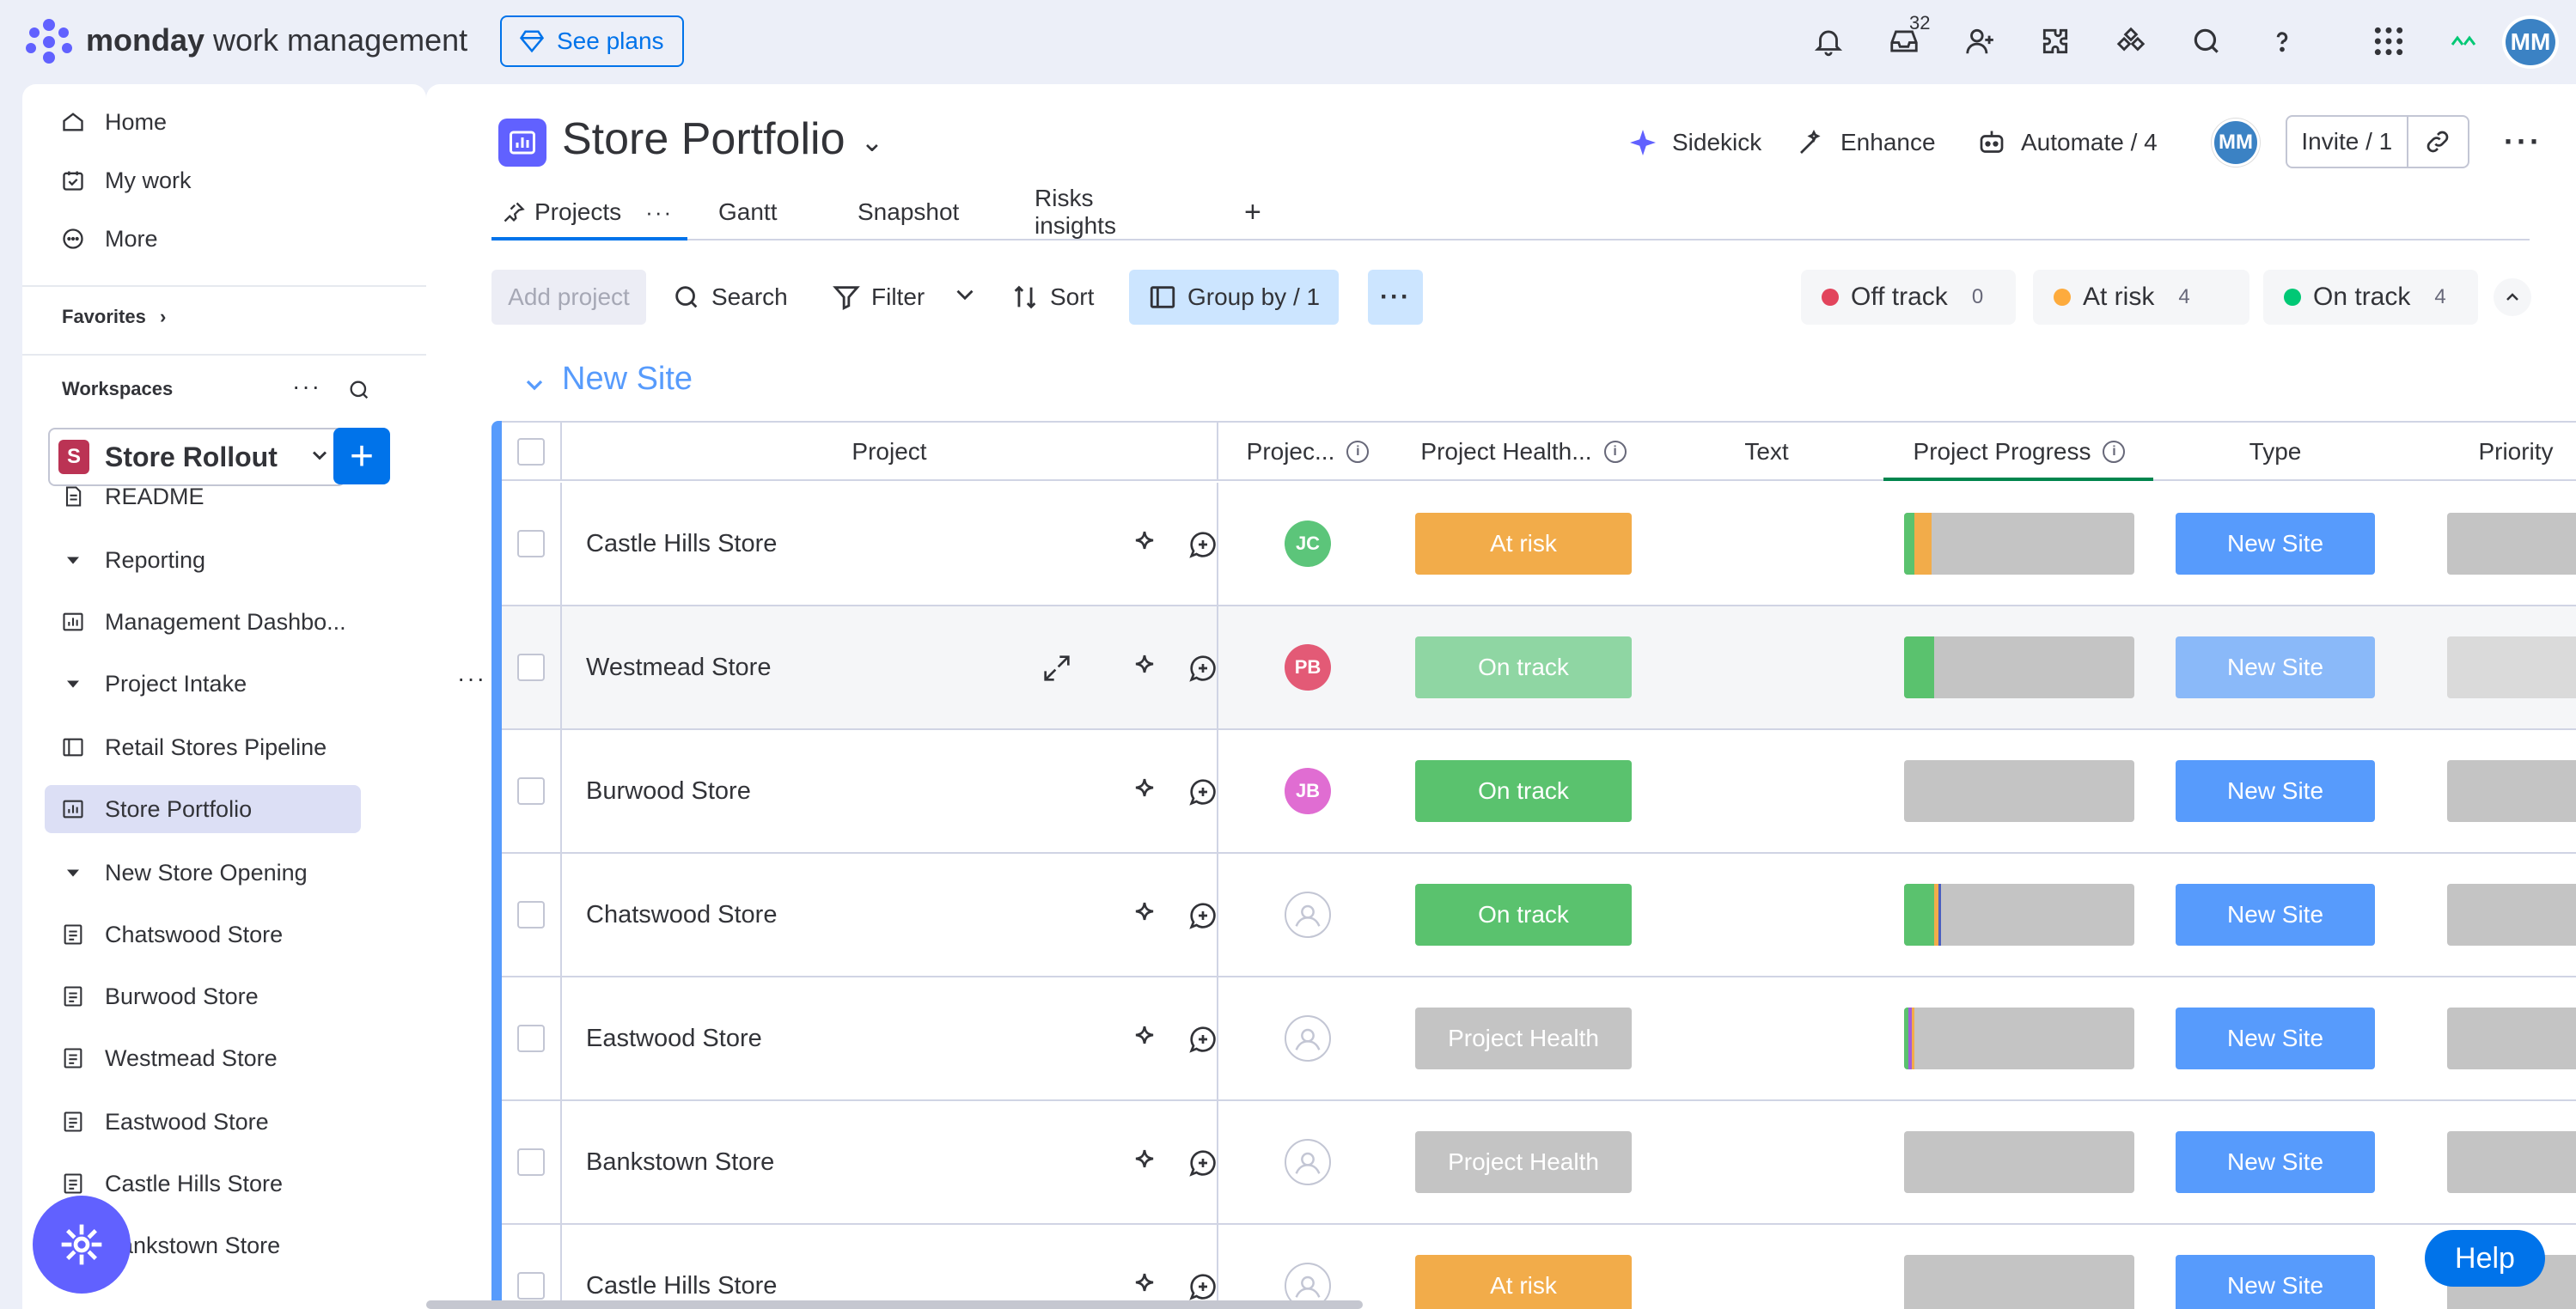 Image resolution: width=2576 pixels, height=1309 pixels. Describe the element at coordinates (1539, 668) in the screenshot. I see `table-row: Westmead Store PB On track New Site` at that location.